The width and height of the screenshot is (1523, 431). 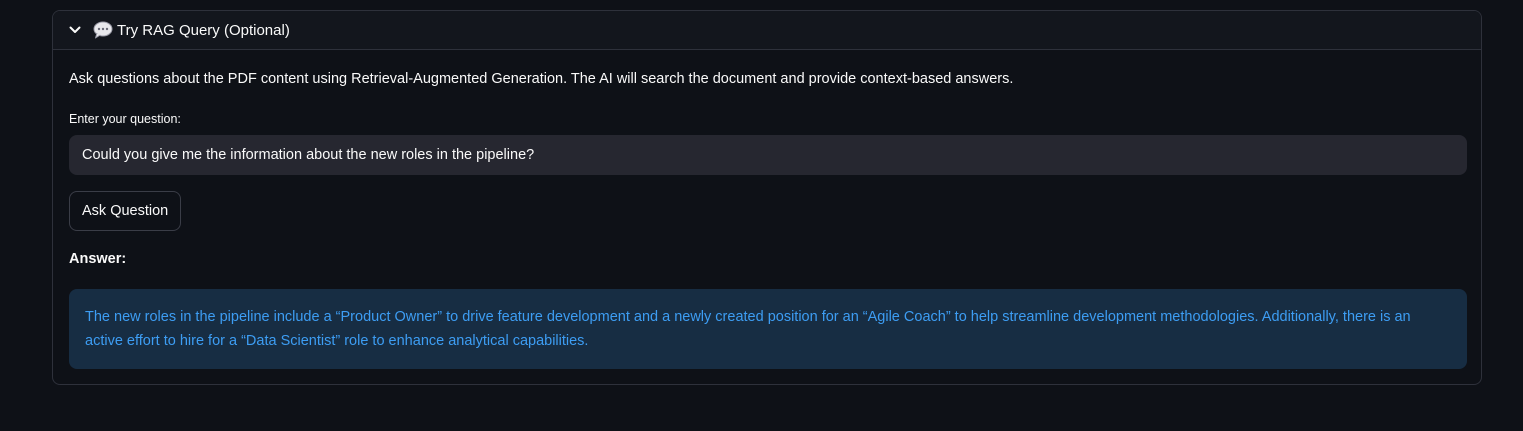 I want to click on chevron-down-icon, so click(x=75, y=30).